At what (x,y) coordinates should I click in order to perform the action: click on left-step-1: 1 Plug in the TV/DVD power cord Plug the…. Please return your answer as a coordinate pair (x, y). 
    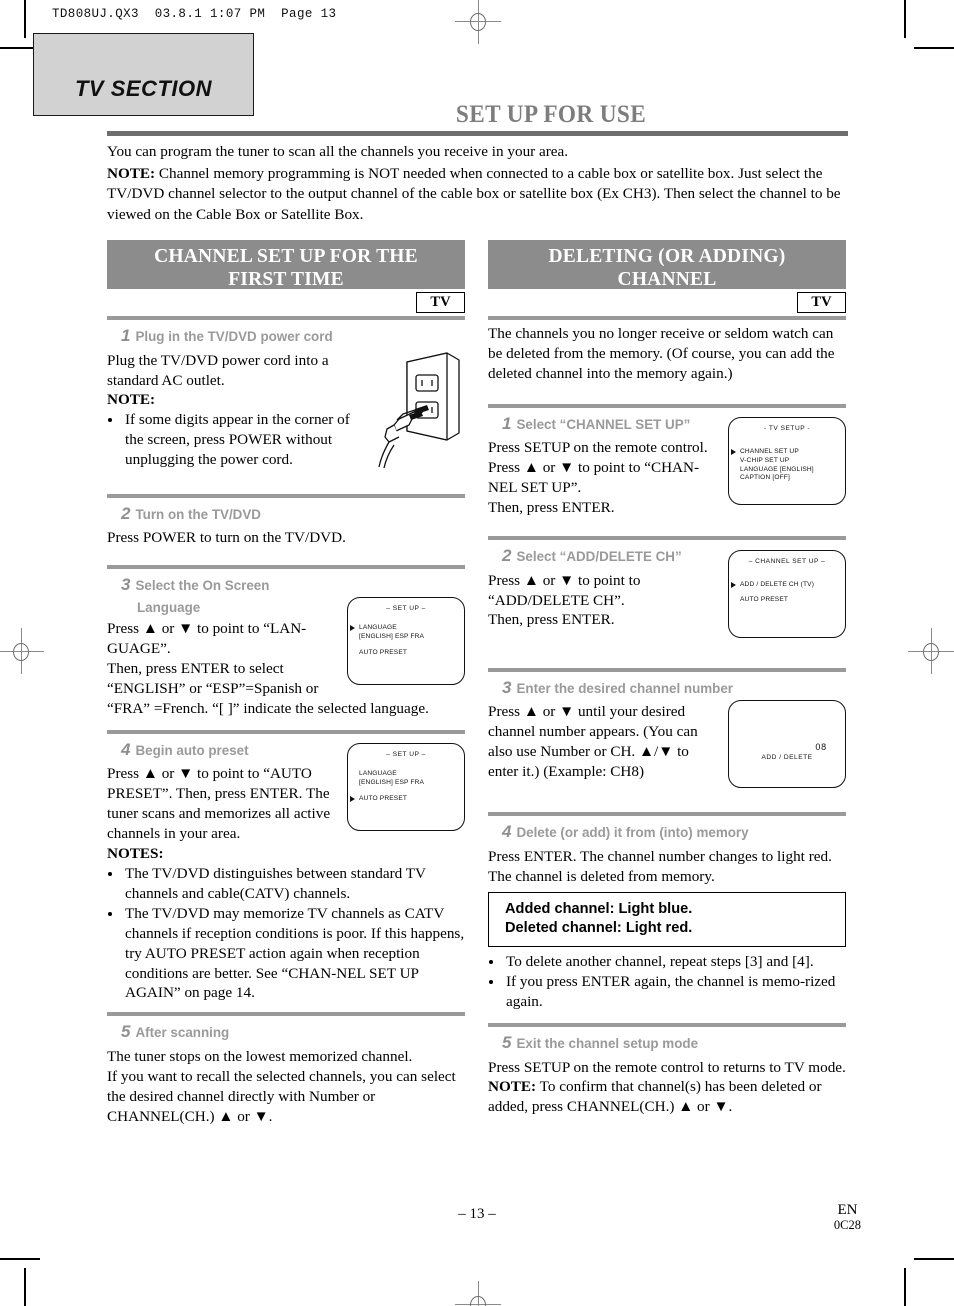
    Looking at the image, I should click on (286, 401).